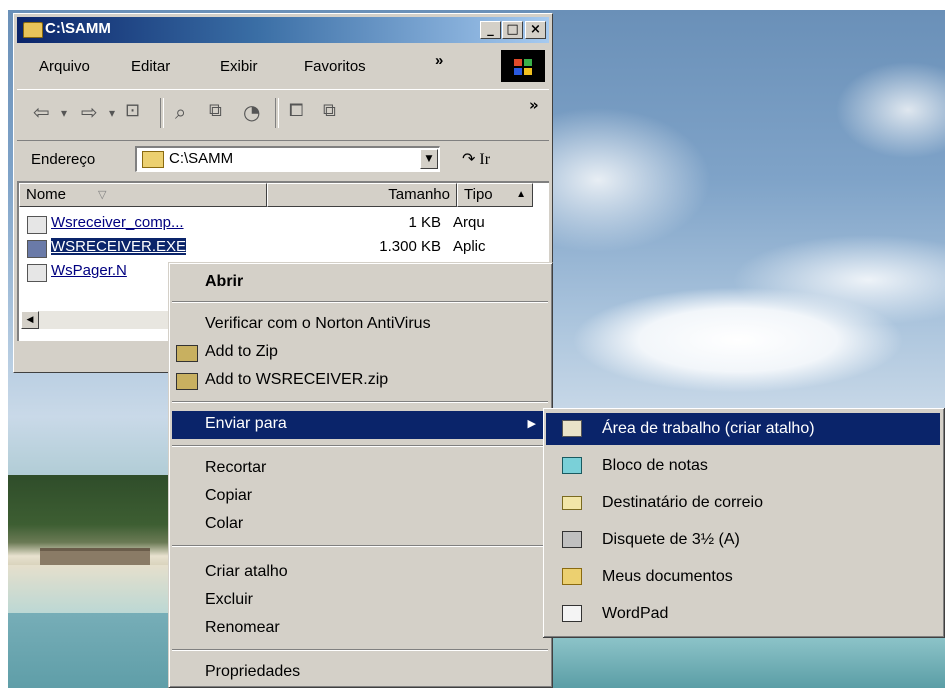 This screenshot has width=945, height=688. What do you see at coordinates (360, 497) in the screenshot?
I see `menu-item-copiar: Copiar` at bounding box center [360, 497].